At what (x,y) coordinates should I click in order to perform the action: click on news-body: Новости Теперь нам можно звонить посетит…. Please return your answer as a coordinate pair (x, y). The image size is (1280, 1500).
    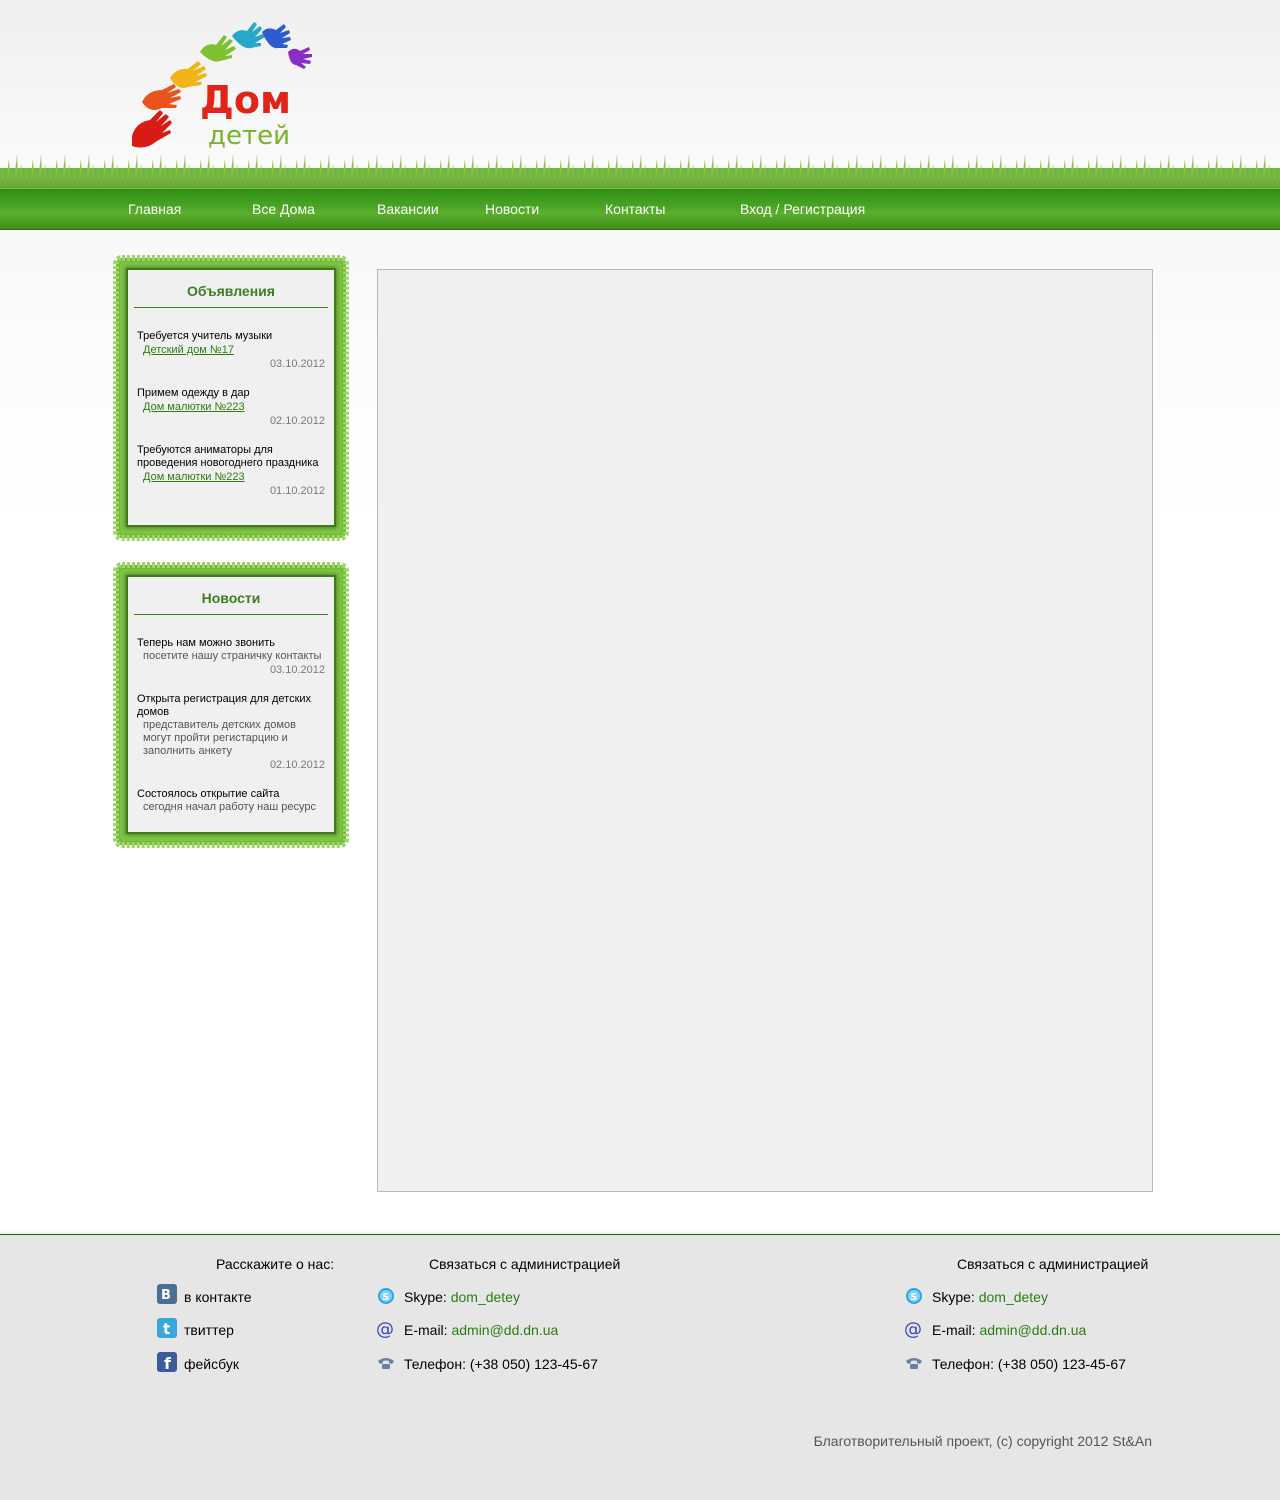
    Looking at the image, I should click on (231, 704).